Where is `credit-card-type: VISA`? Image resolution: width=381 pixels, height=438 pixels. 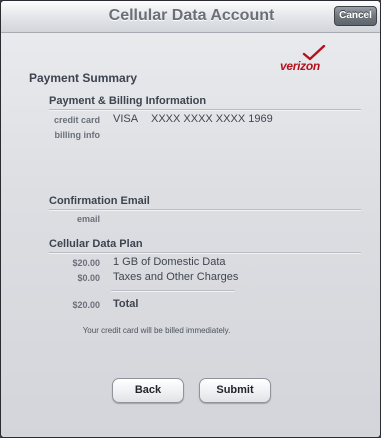
credit-card-type: VISA is located at coordinates (126, 119).